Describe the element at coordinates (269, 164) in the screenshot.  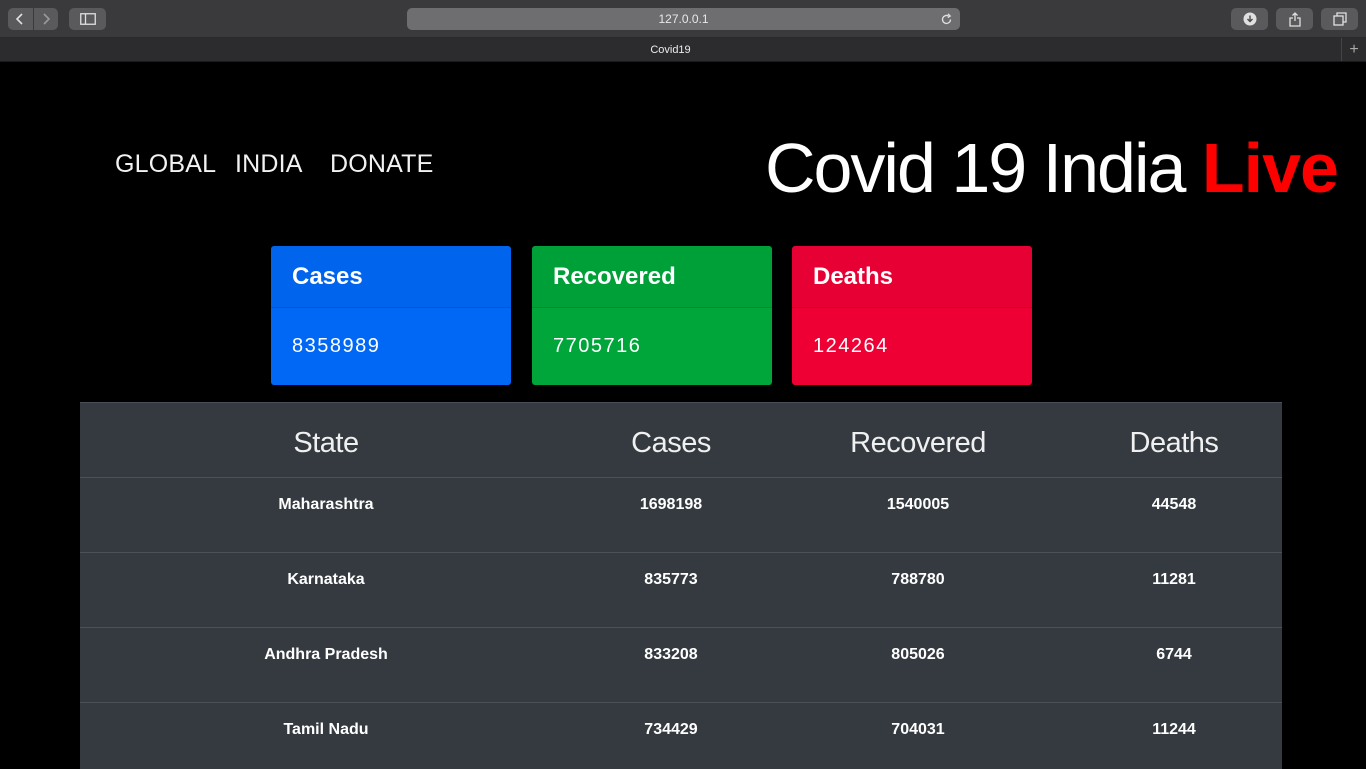
I see `nav-link-india: INDIA` at that location.